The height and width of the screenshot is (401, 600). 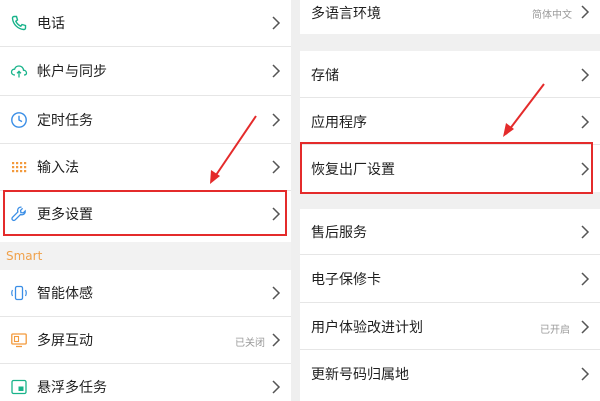 I want to click on settings-item-applications: 应用程序, so click(x=450, y=121).